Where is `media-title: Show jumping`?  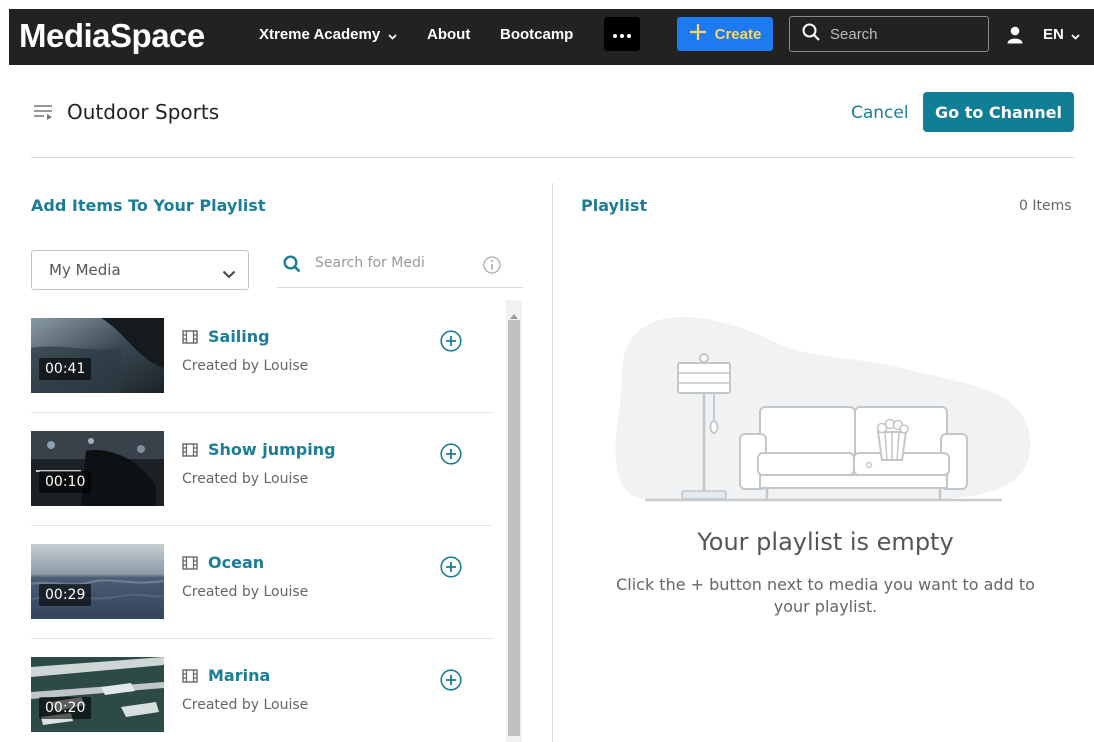
media-title: Show jumping is located at coordinates (272, 449).